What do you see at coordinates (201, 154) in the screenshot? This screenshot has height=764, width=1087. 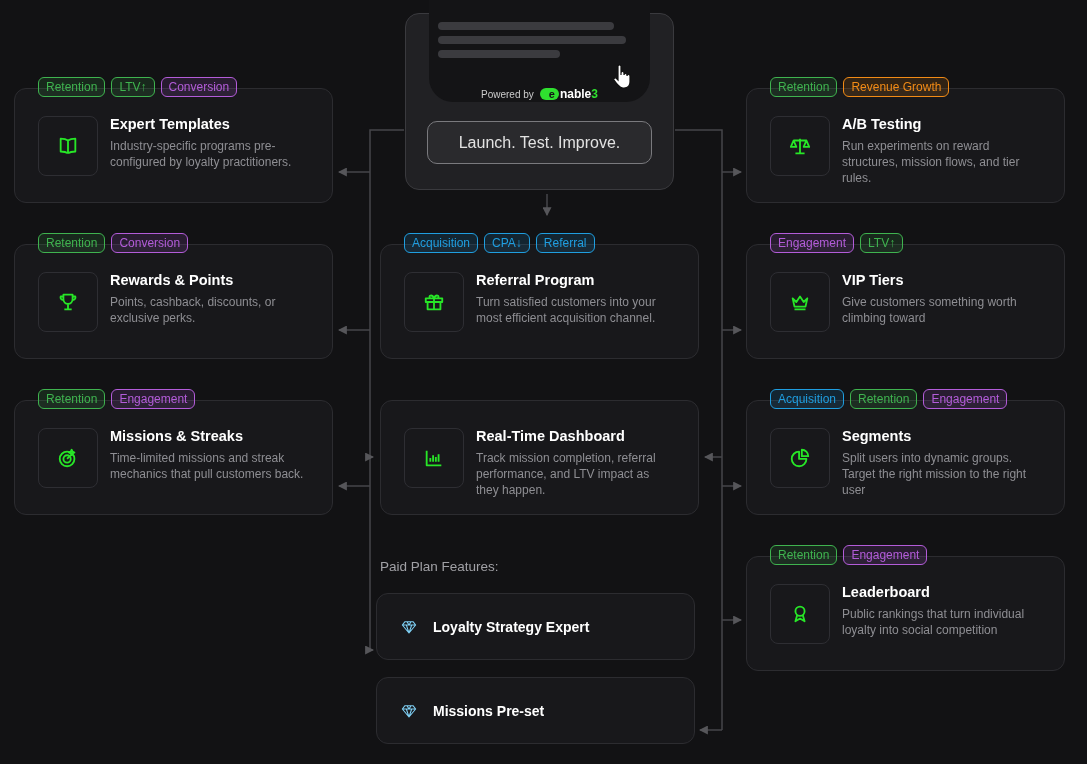 I see `card-description: Industry-specific programs pre-configured by loyalty practitioners.` at bounding box center [201, 154].